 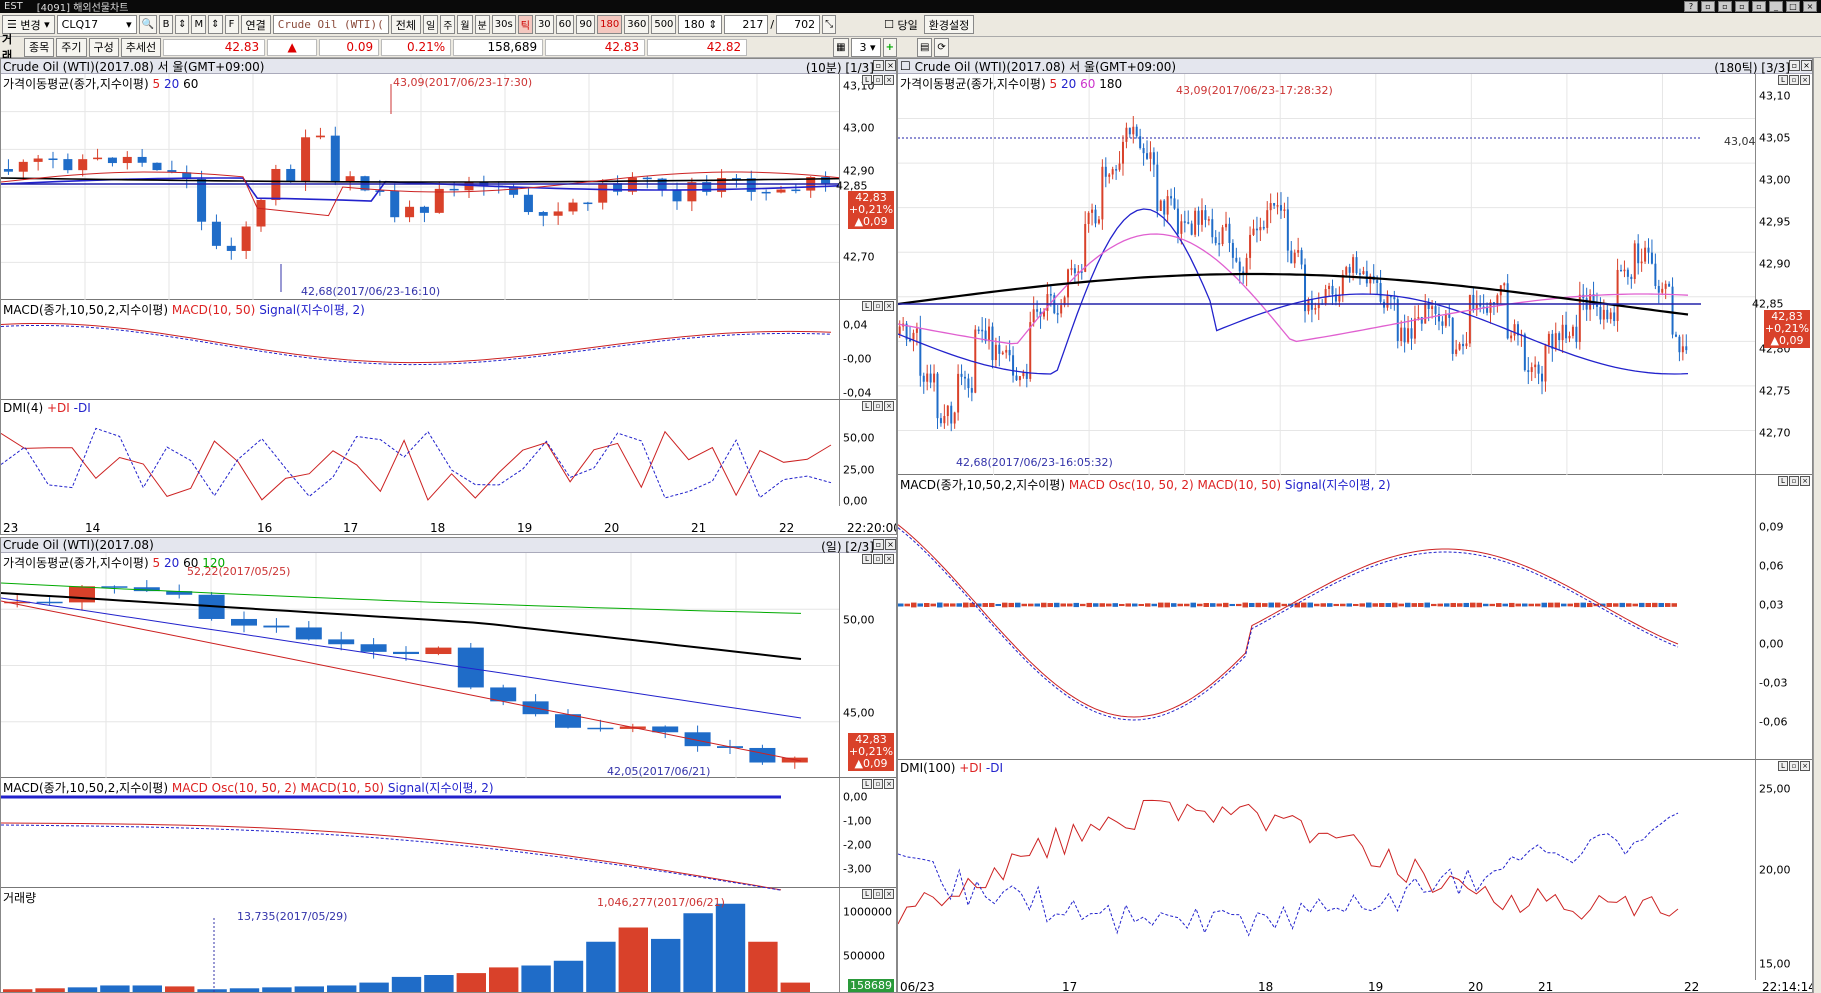 I want to click on item-button: 종목, so click(x=39, y=47).